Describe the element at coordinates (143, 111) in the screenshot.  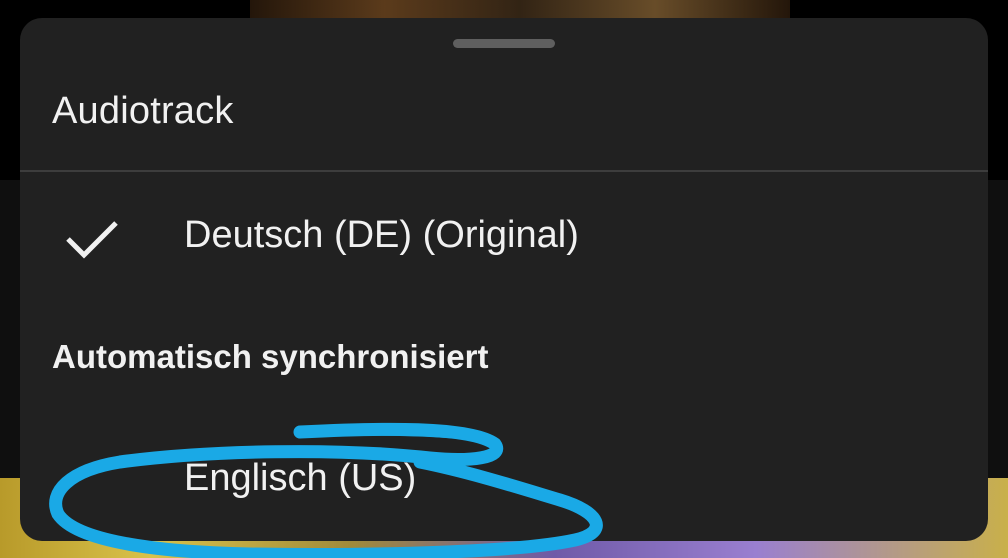
I see `sheet-title: Audiotrack` at that location.